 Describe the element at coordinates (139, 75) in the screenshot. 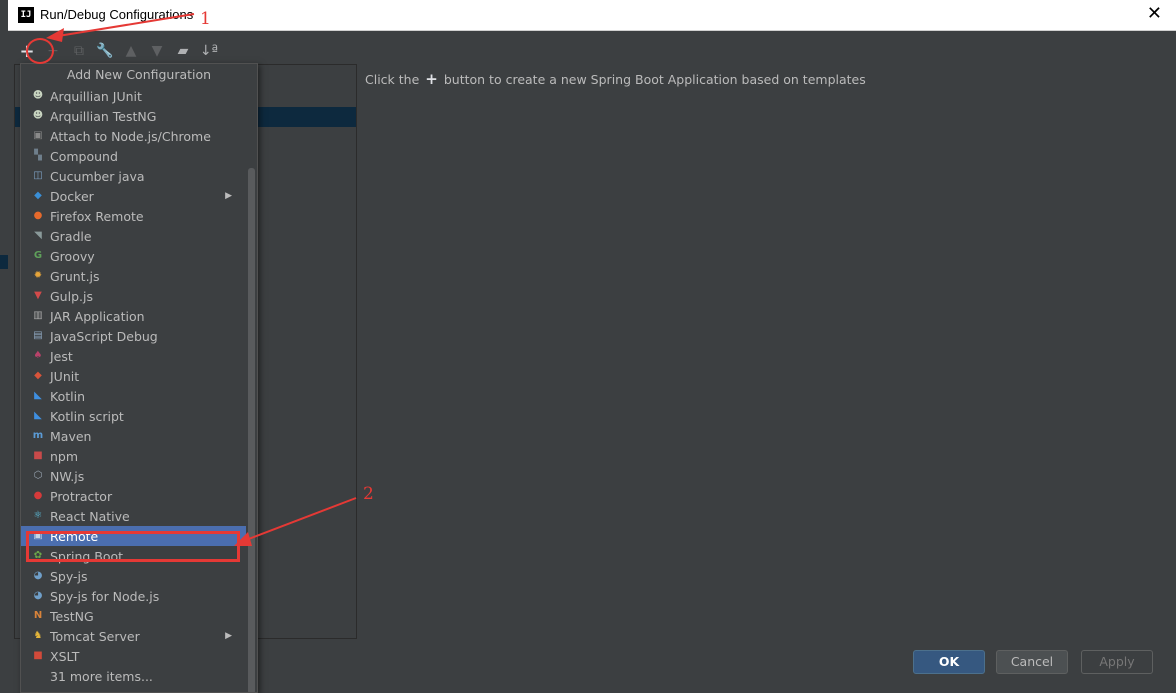

I see `popup-header: Add New Configuration` at that location.